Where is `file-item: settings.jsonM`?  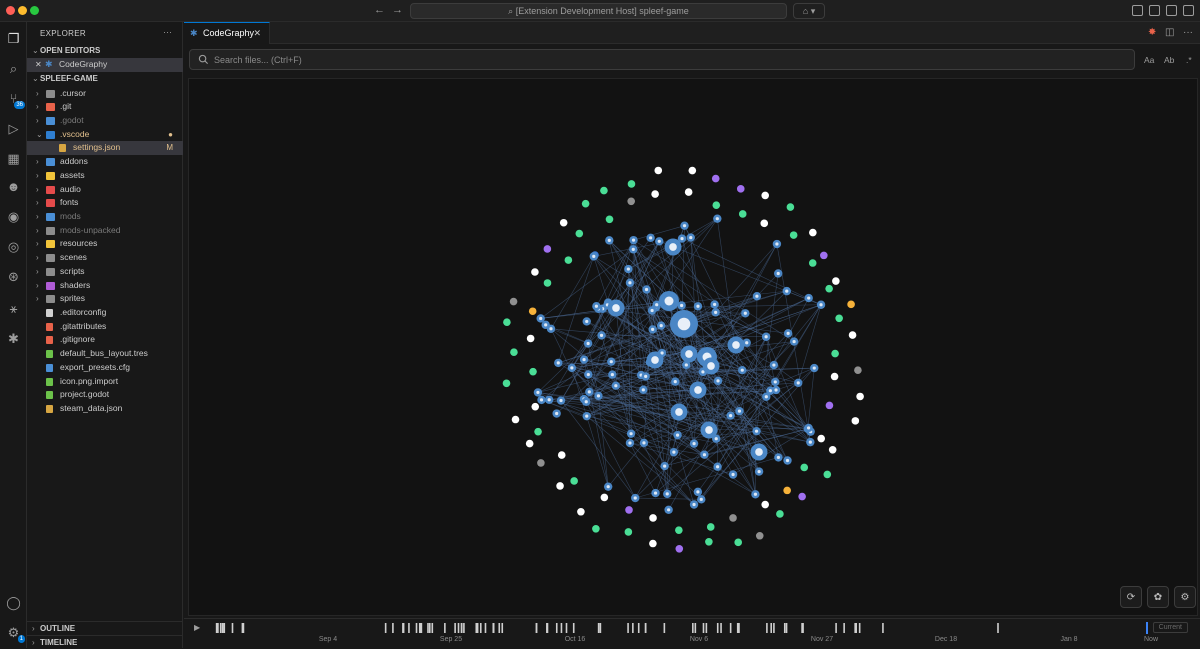 file-item: settings.jsonM is located at coordinates (105, 148).